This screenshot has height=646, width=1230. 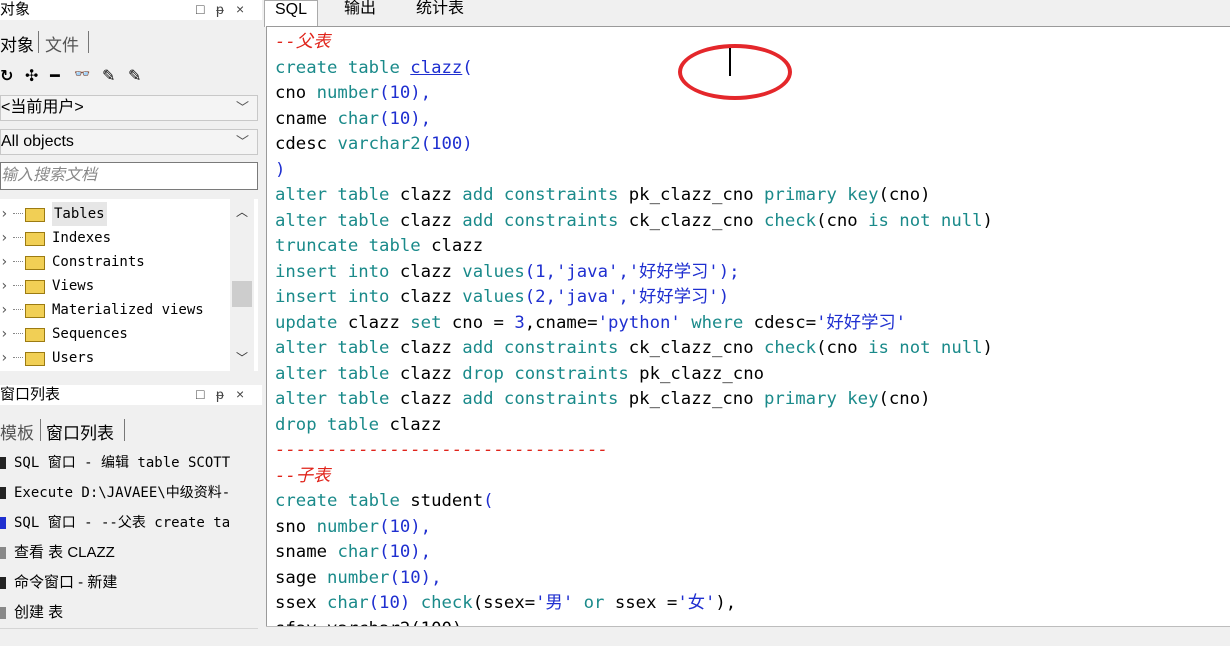 What do you see at coordinates (82, 238) in the screenshot?
I see `tree-item-label: Indexes` at bounding box center [82, 238].